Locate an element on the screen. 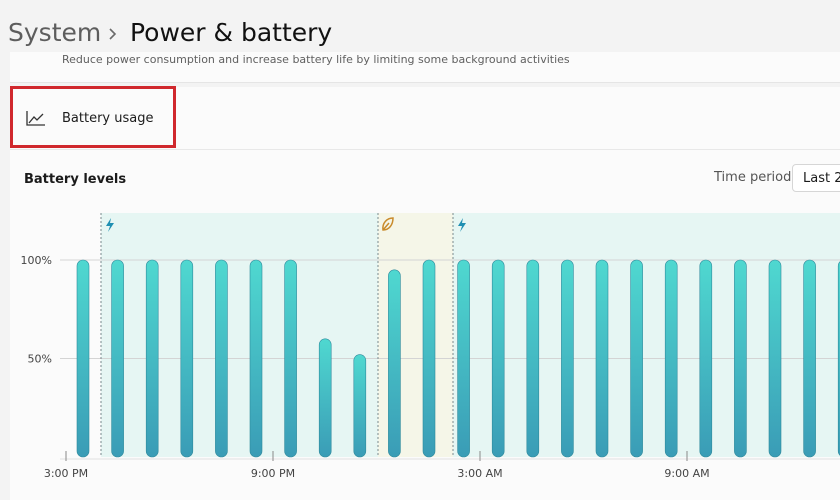 This screenshot has width=840, height=500. x-tick-label: 9:00 PM is located at coordinates (273, 473).